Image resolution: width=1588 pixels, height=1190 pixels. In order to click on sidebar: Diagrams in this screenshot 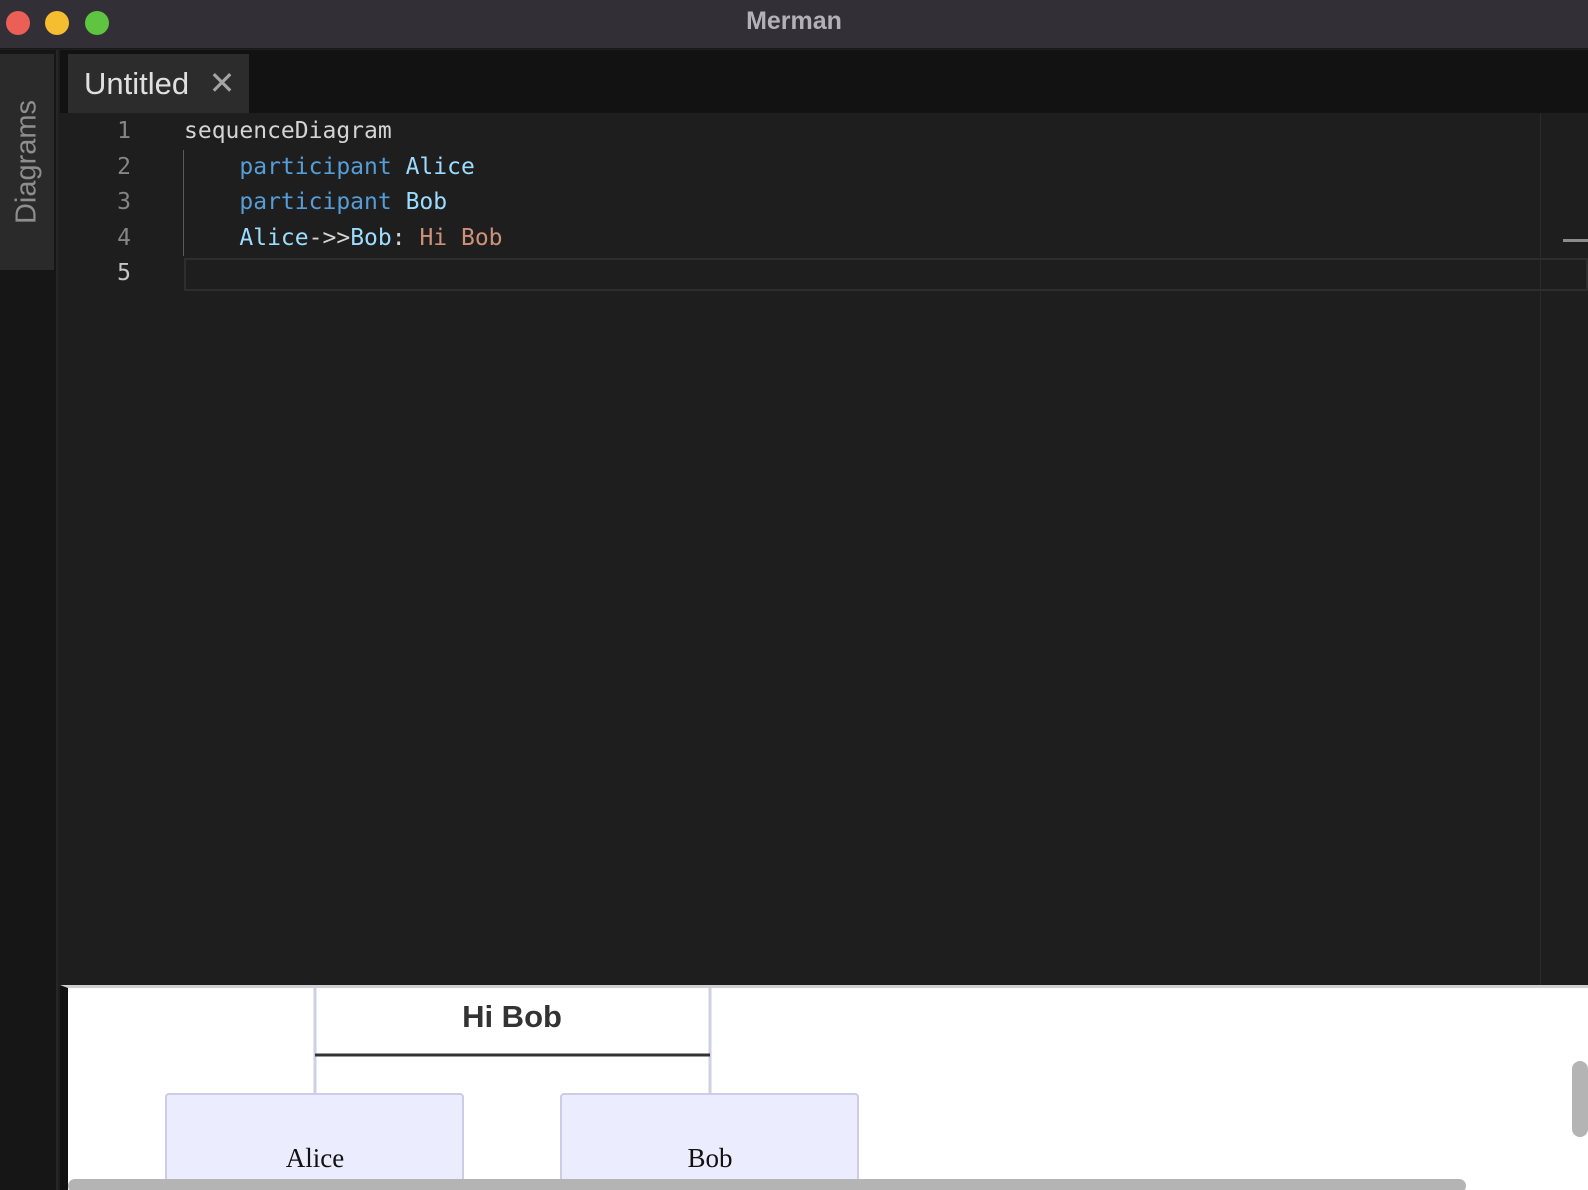, I will do `click(29, 620)`.